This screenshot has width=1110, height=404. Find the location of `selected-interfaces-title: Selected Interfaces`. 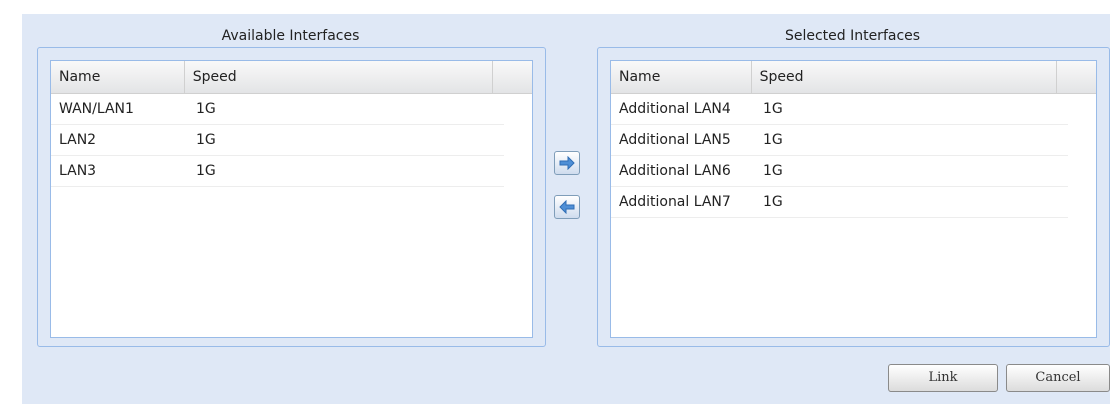

selected-interfaces-title: Selected Interfaces is located at coordinates (852, 36).